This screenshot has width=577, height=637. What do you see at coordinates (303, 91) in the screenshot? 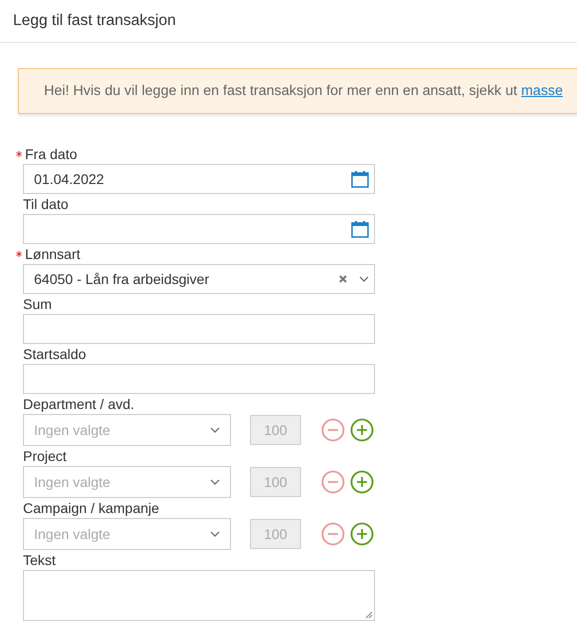
I see `notice-text: Hei! Hvis du vil legge inn en fast transaksjon for mer enn en ansatt, sjekk ut masse` at bounding box center [303, 91].